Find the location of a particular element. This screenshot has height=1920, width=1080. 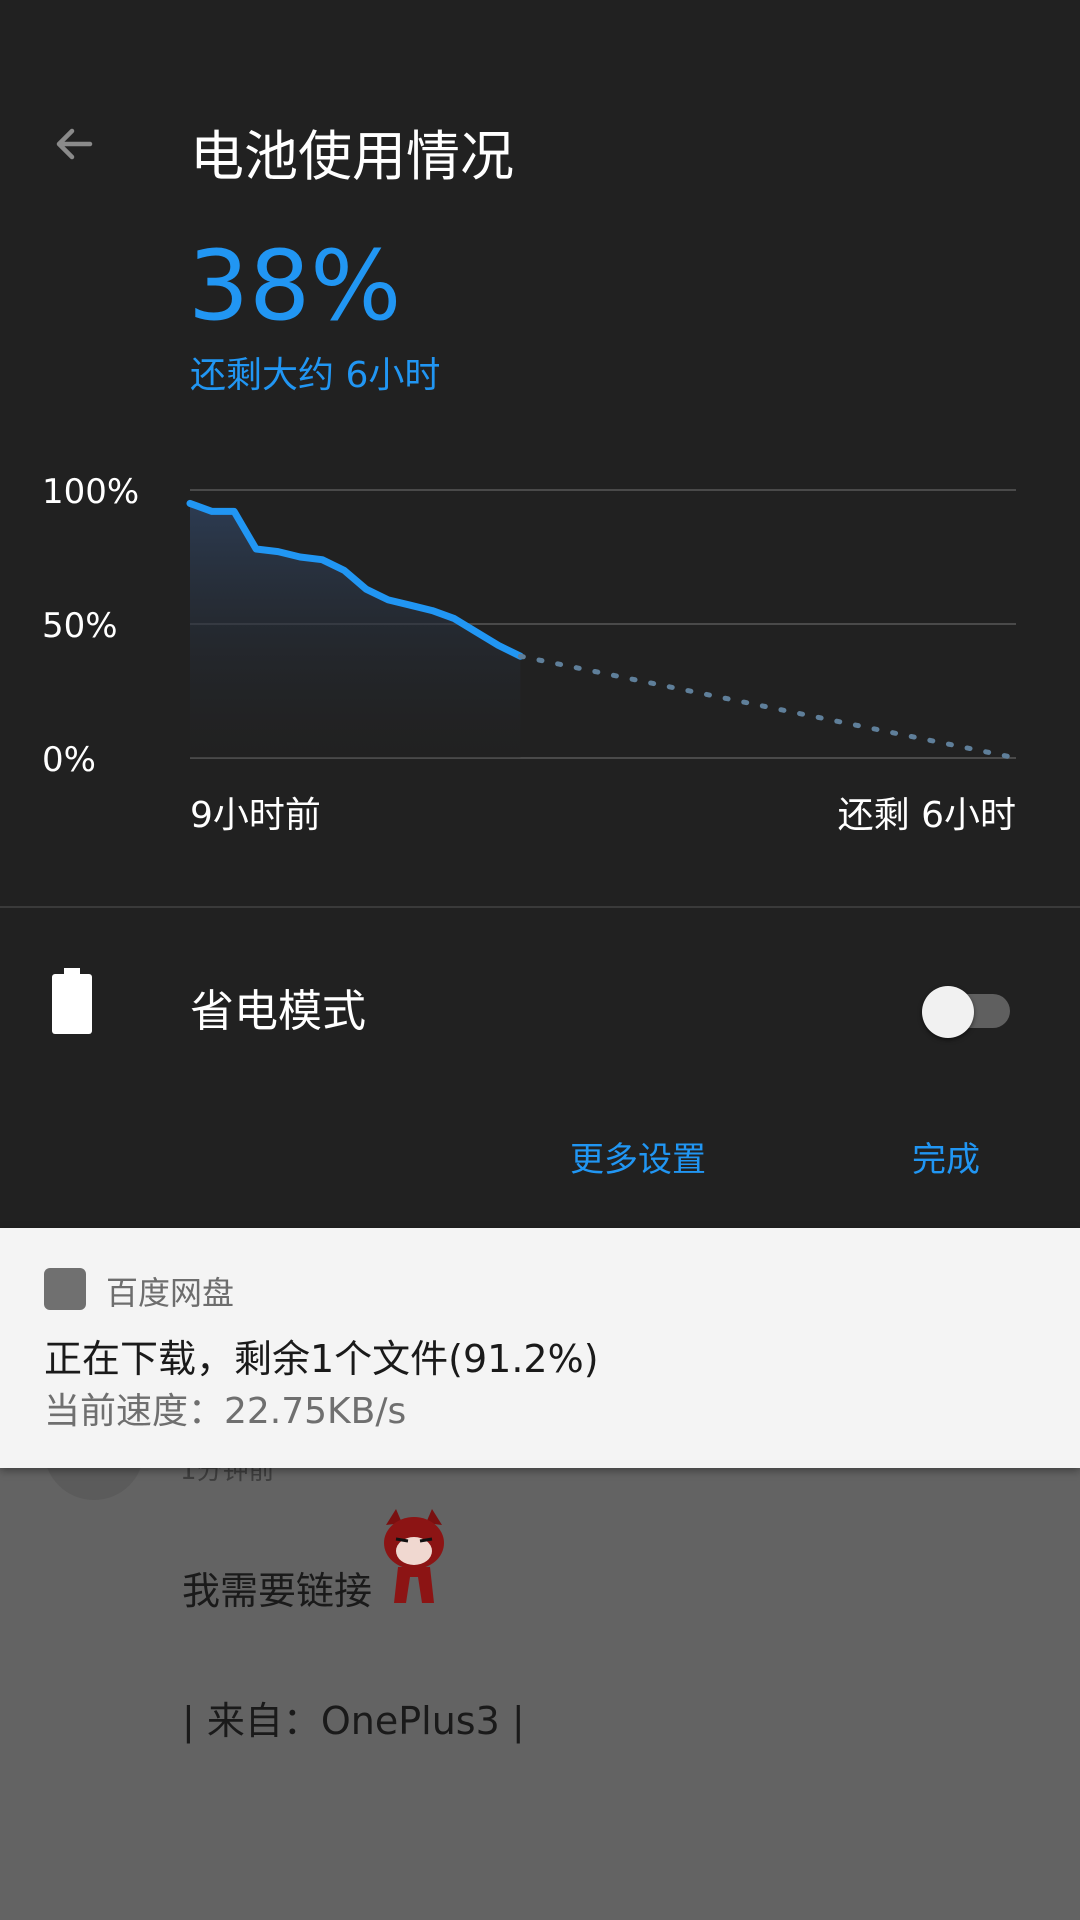

sticker-icon is located at coordinates (414, 1556).